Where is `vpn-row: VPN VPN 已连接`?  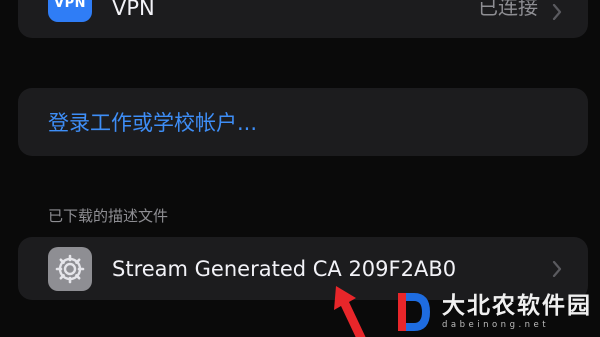
vpn-row: VPN VPN 已连接 is located at coordinates (303, 19).